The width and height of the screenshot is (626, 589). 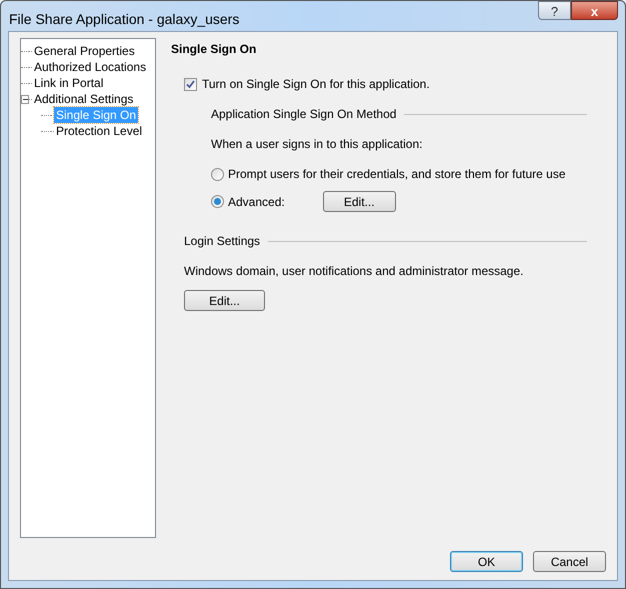 What do you see at coordinates (214, 49) in the screenshot?
I see `page-heading: Single Sign On` at bounding box center [214, 49].